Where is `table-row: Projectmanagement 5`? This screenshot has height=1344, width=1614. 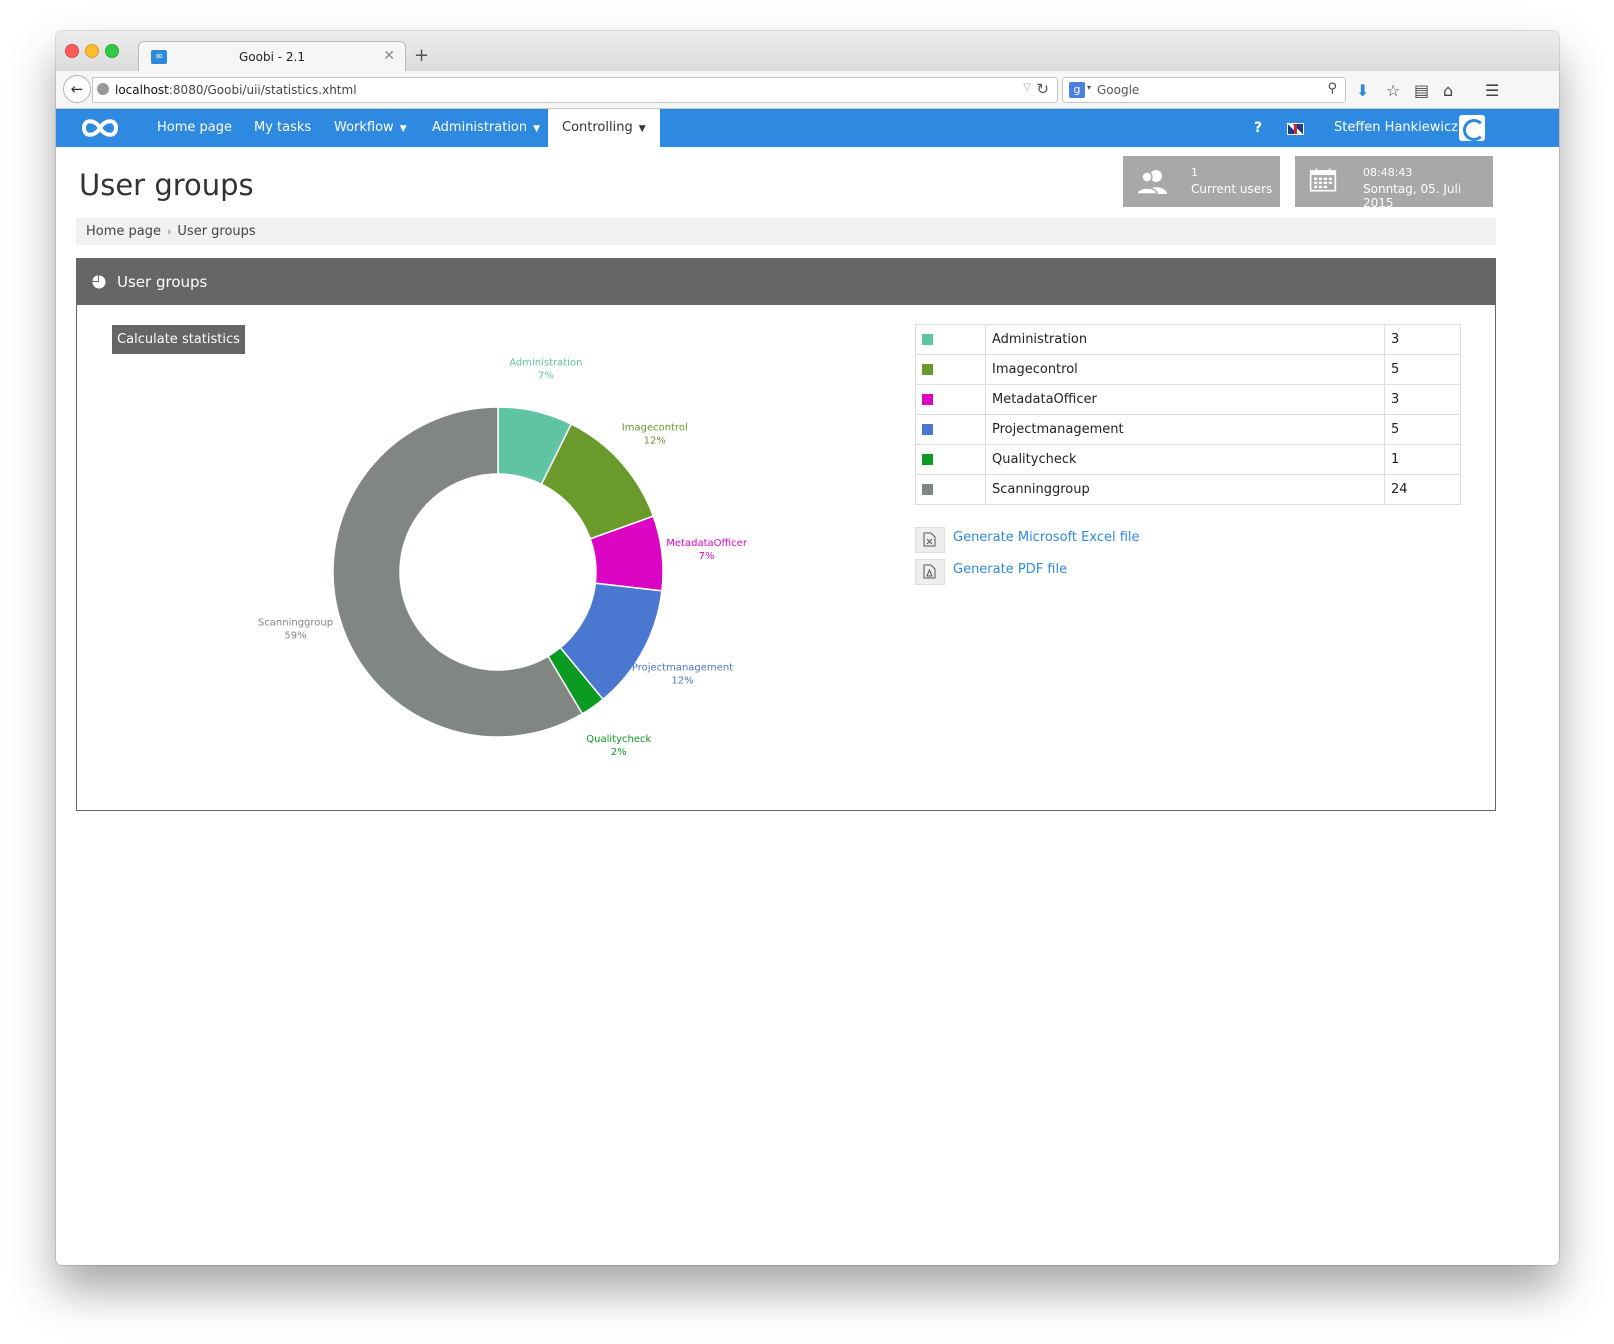
table-row: Projectmanagement 5 is located at coordinates (1188, 429).